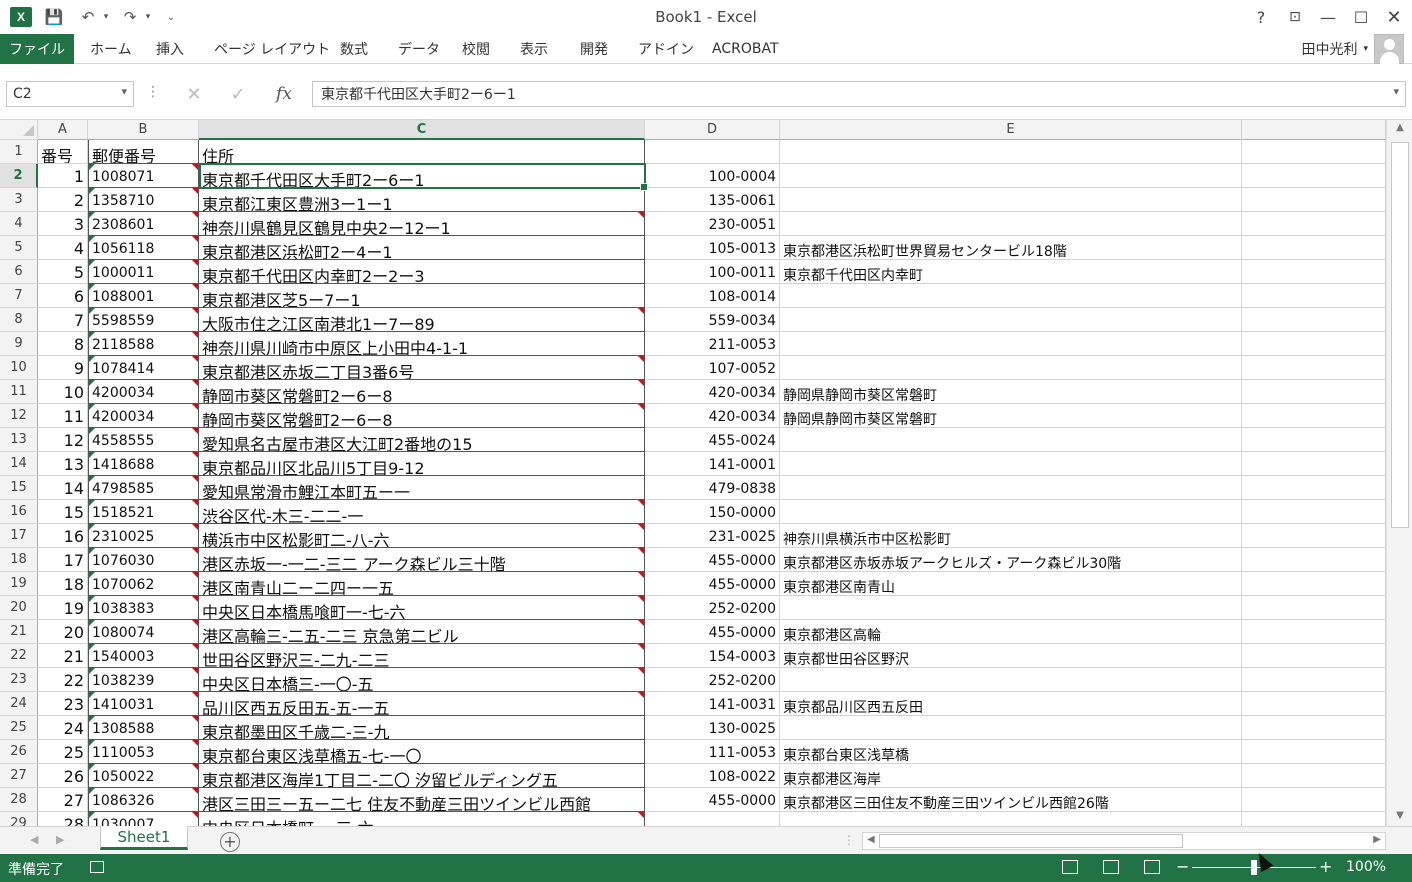  Describe the element at coordinates (422, 464) in the screenshot. I see `cell-c14: 東京都品川区北品川5丁目9-12` at that location.